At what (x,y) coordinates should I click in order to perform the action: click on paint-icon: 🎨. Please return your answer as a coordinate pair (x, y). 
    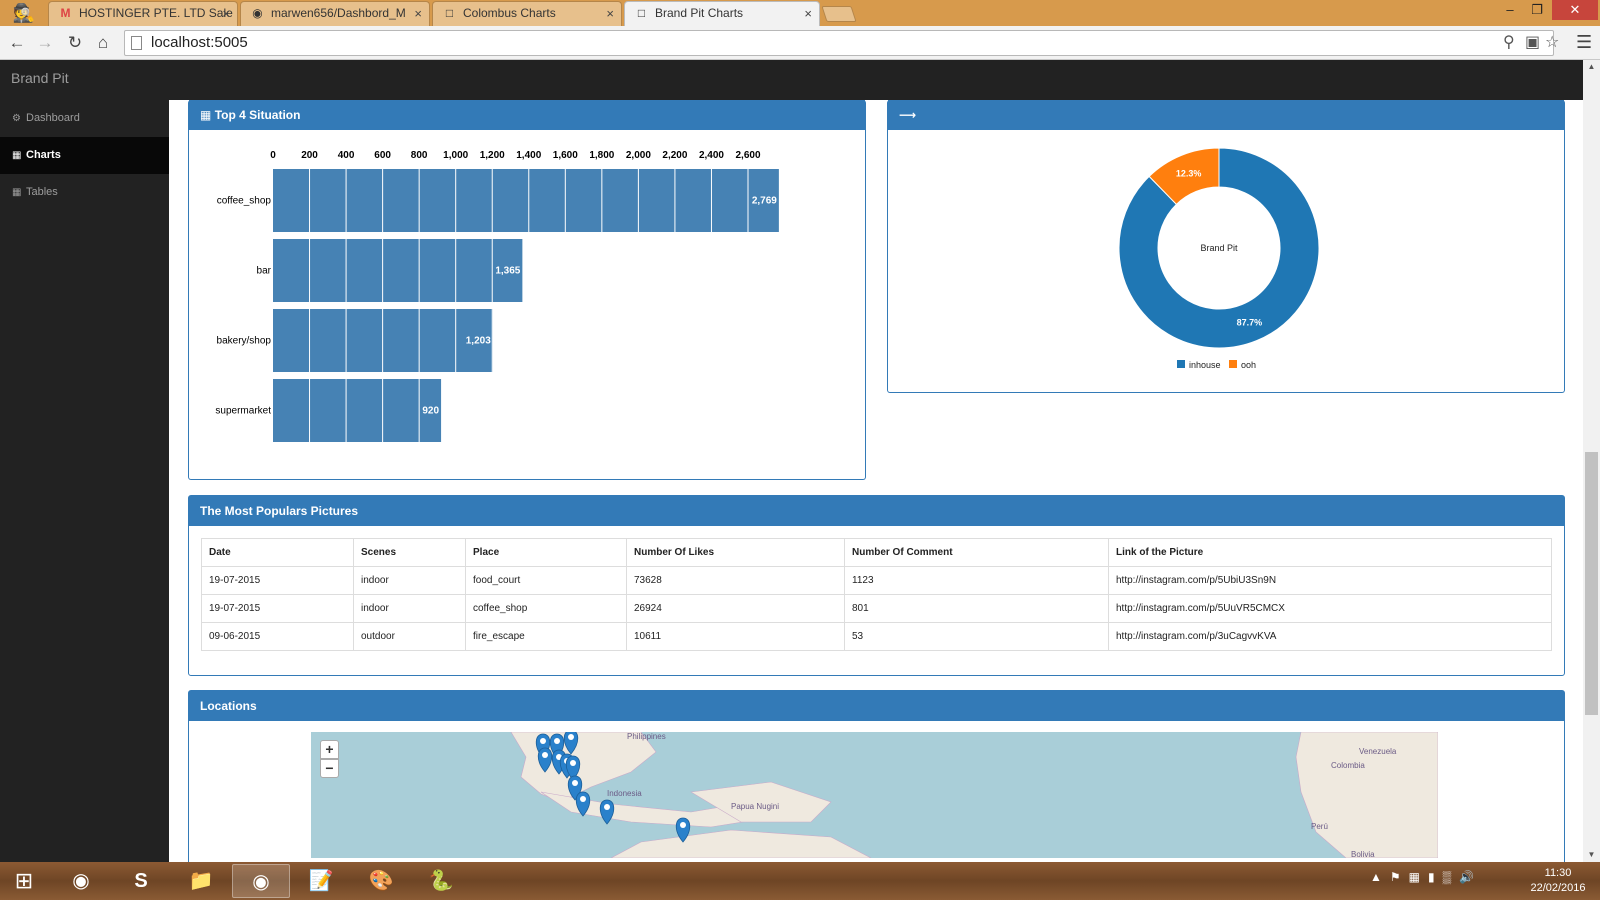
    Looking at the image, I should click on (381, 881).